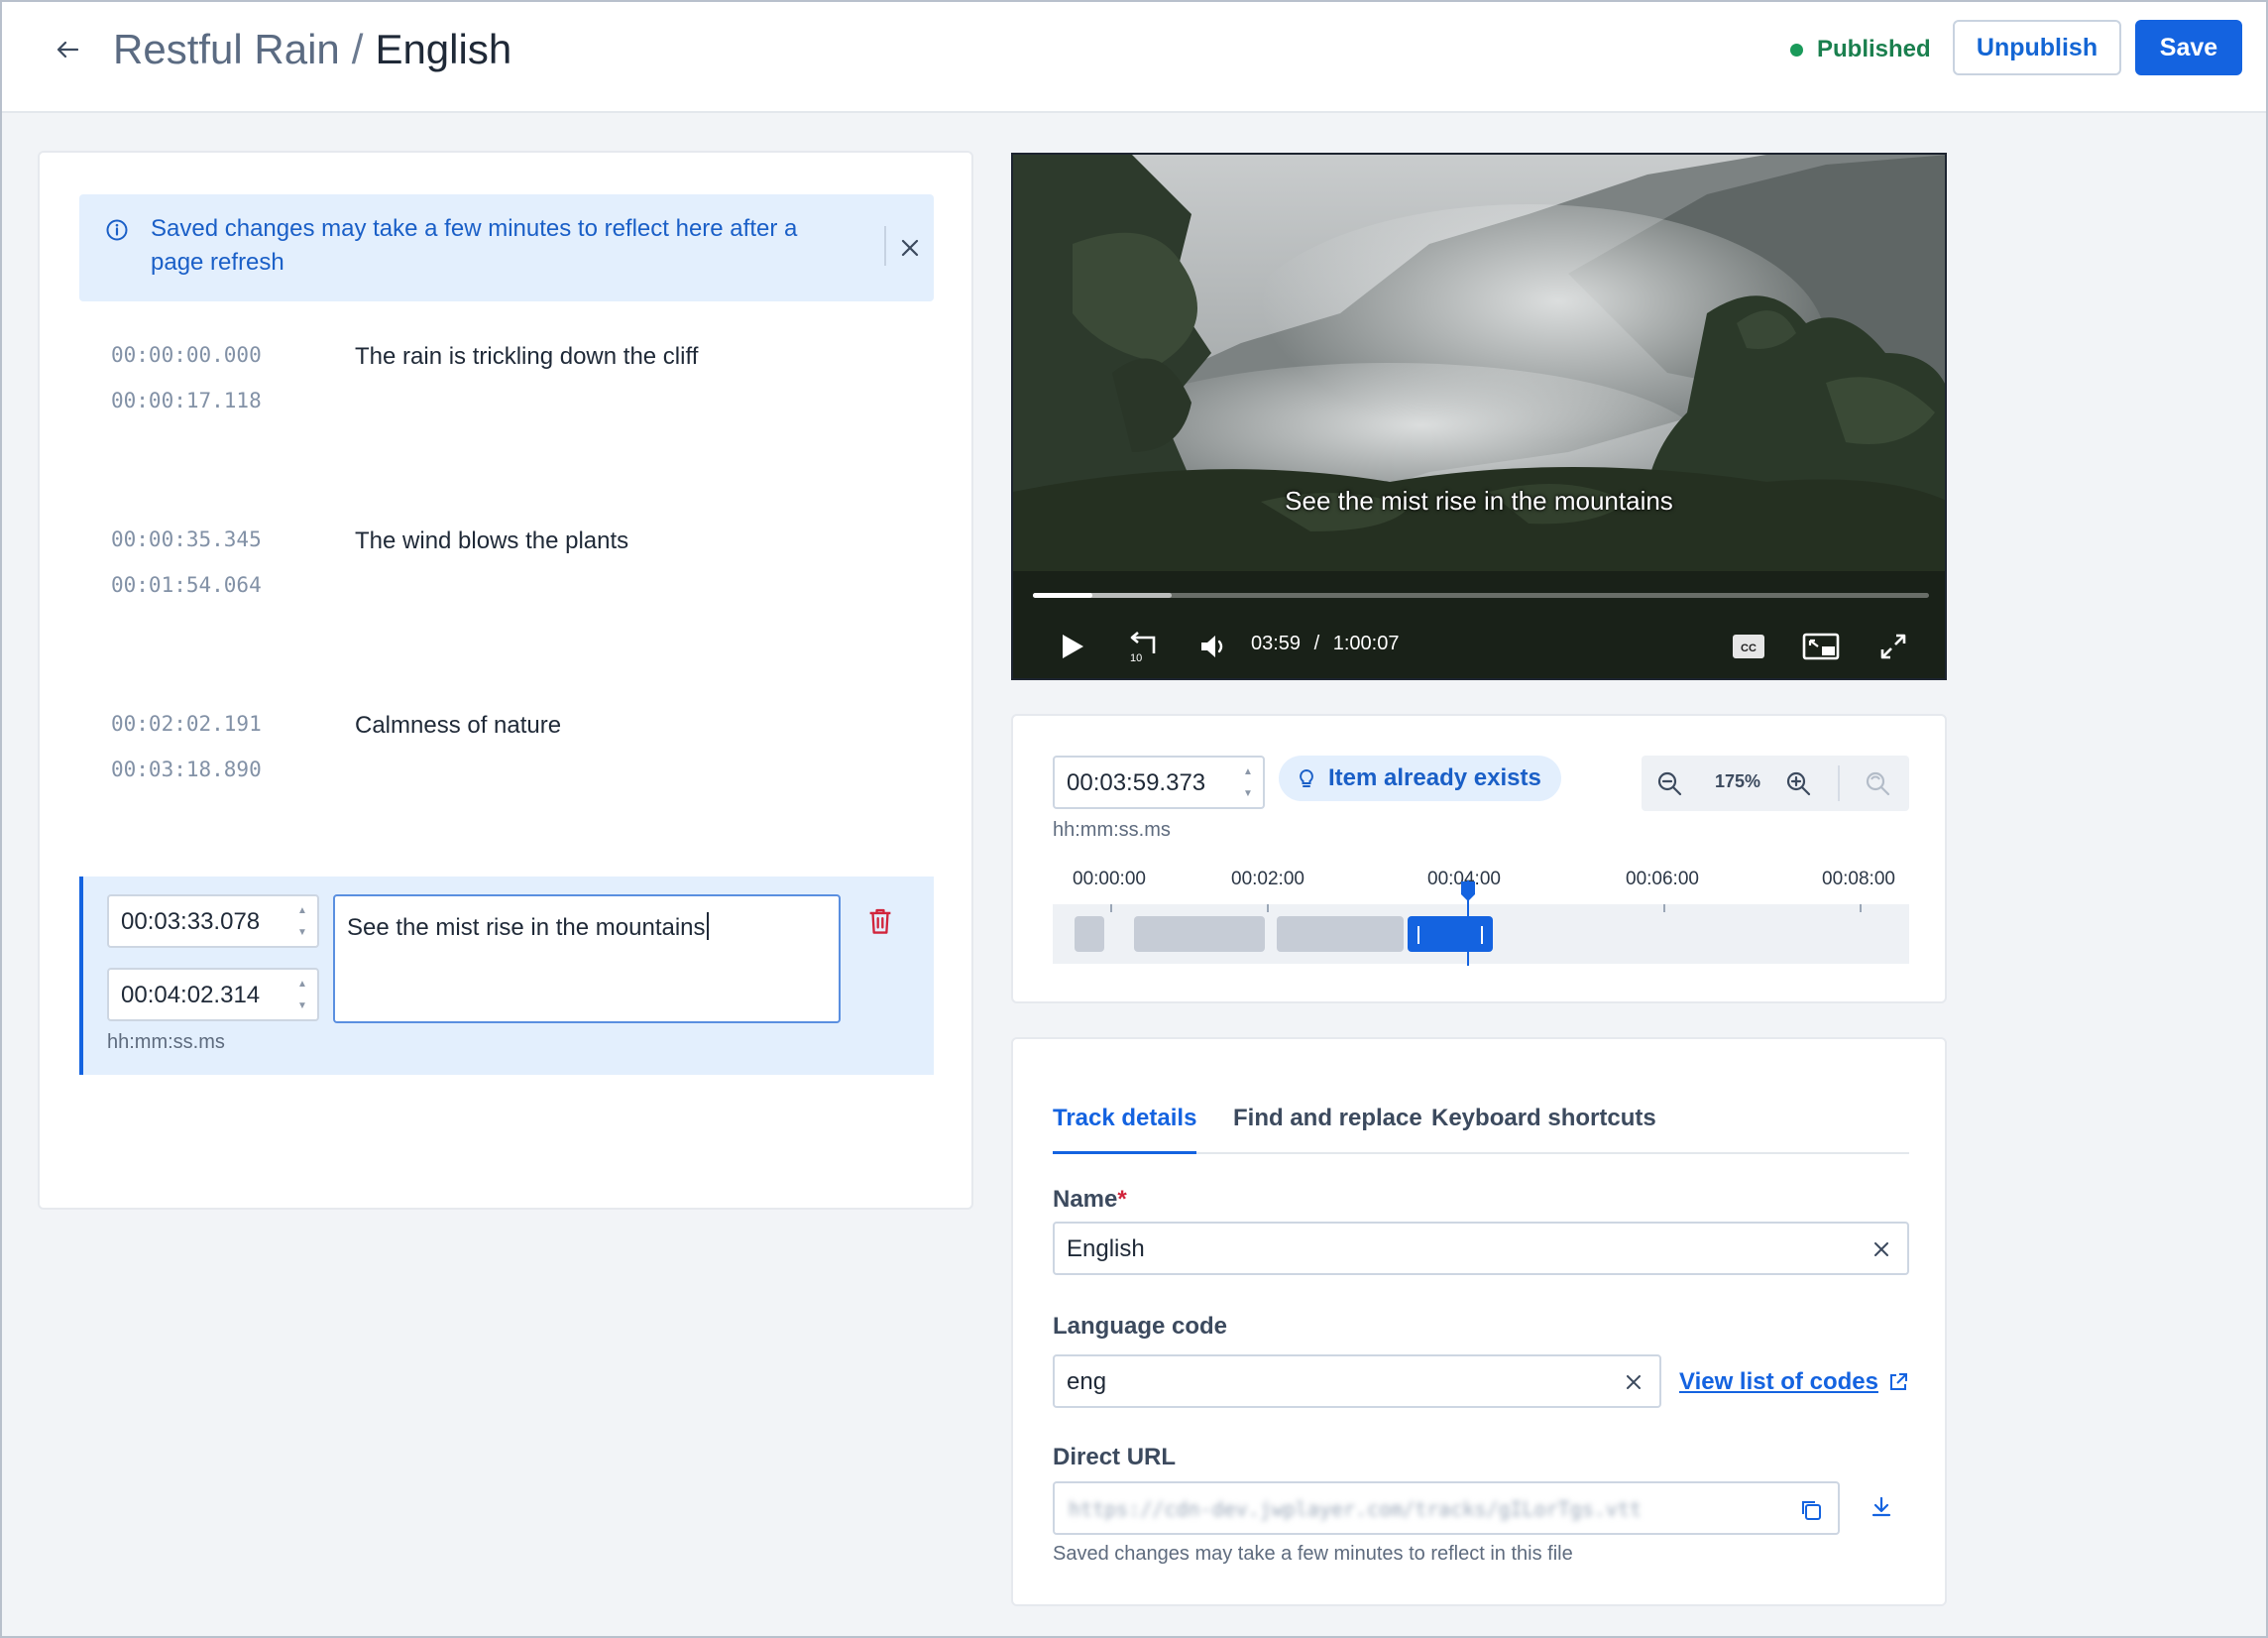 The width and height of the screenshot is (2268, 1638). What do you see at coordinates (186, 400) in the screenshot?
I see `cue-end-time: 00:00:17.118` at bounding box center [186, 400].